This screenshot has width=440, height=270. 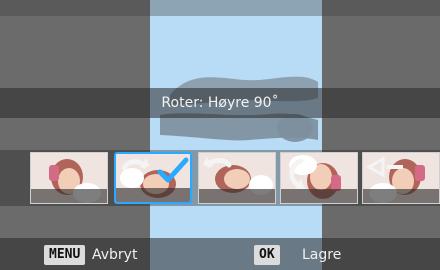 What do you see at coordinates (115, 255) in the screenshot?
I see `cancel-label: Avbryt` at bounding box center [115, 255].